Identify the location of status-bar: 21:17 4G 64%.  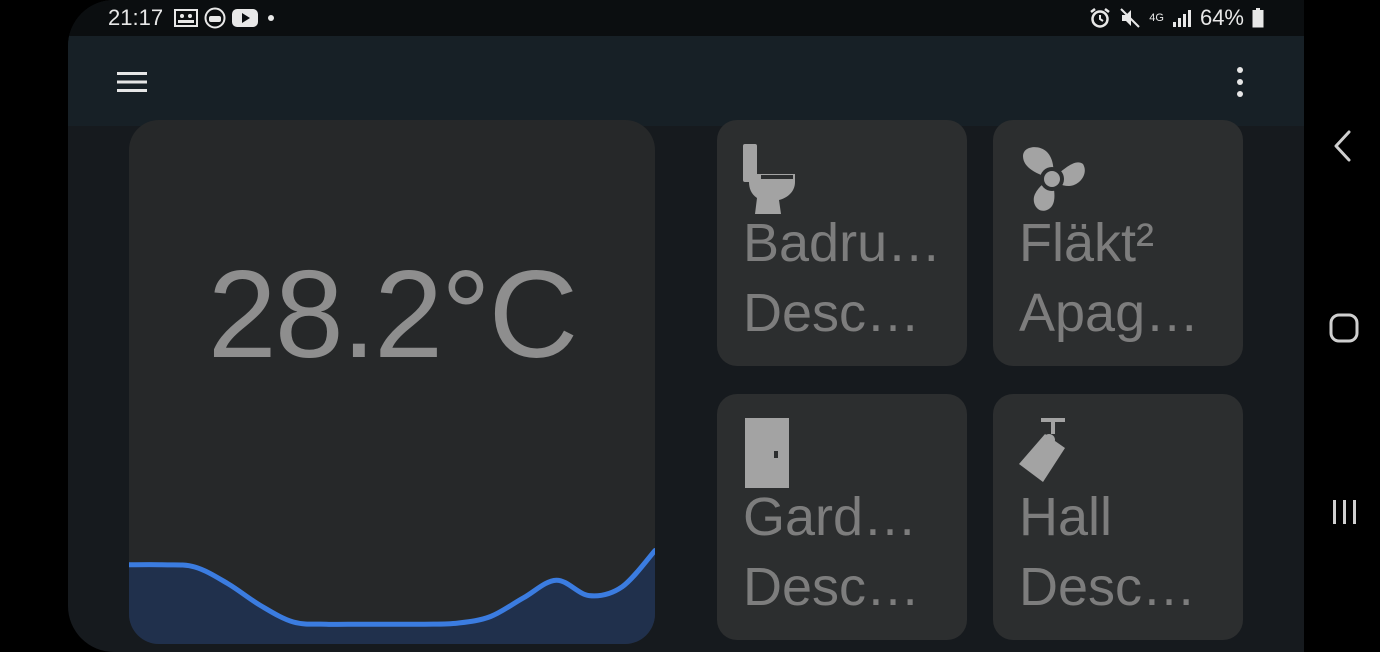
(686, 18).